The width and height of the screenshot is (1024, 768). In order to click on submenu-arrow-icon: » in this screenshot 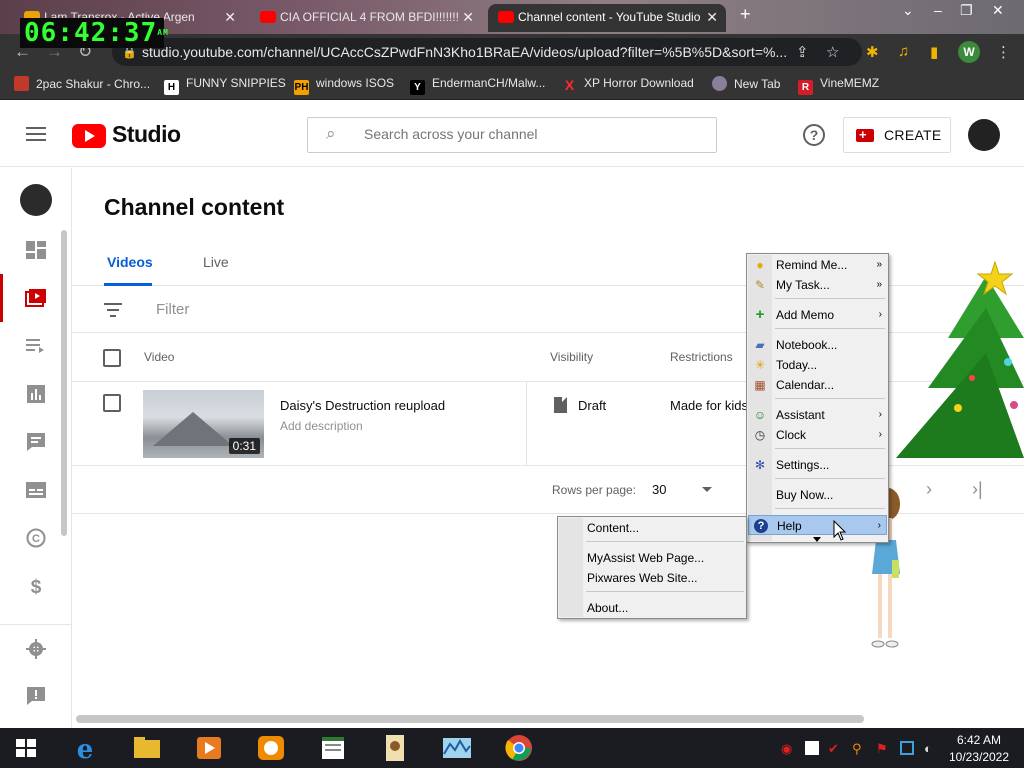, I will do `click(879, 284)`.